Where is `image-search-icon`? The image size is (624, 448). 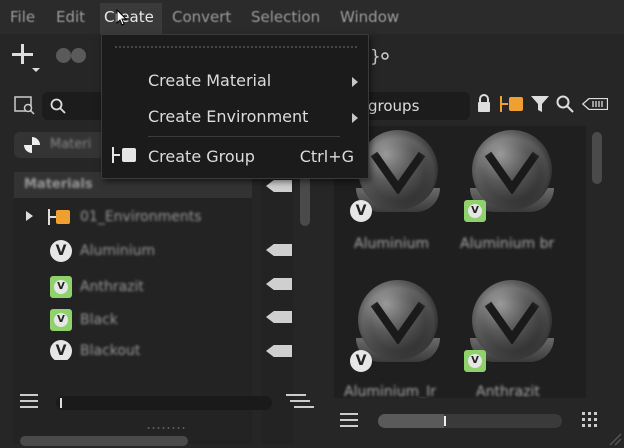
image-search-icon is located at coordinates (25, 106).